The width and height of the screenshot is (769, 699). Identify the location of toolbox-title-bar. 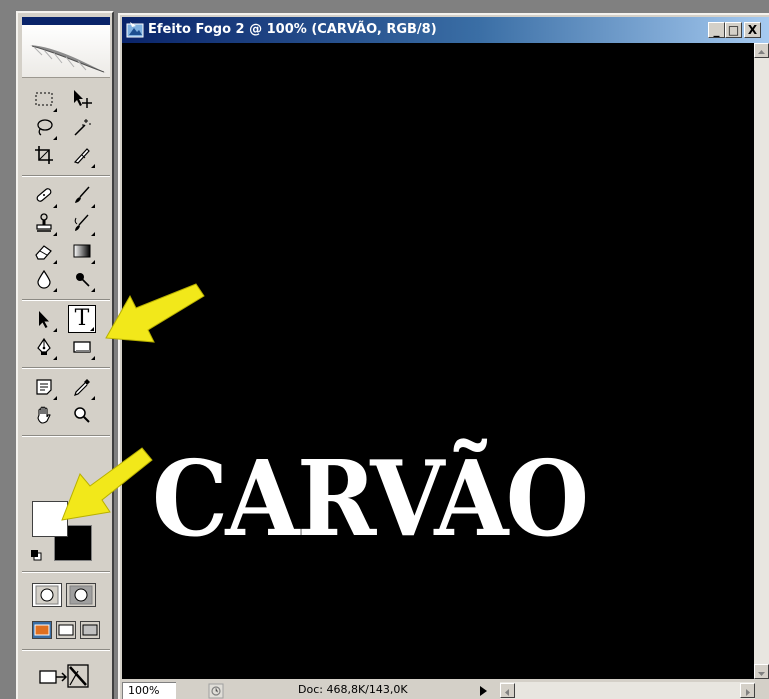
(66, 21).